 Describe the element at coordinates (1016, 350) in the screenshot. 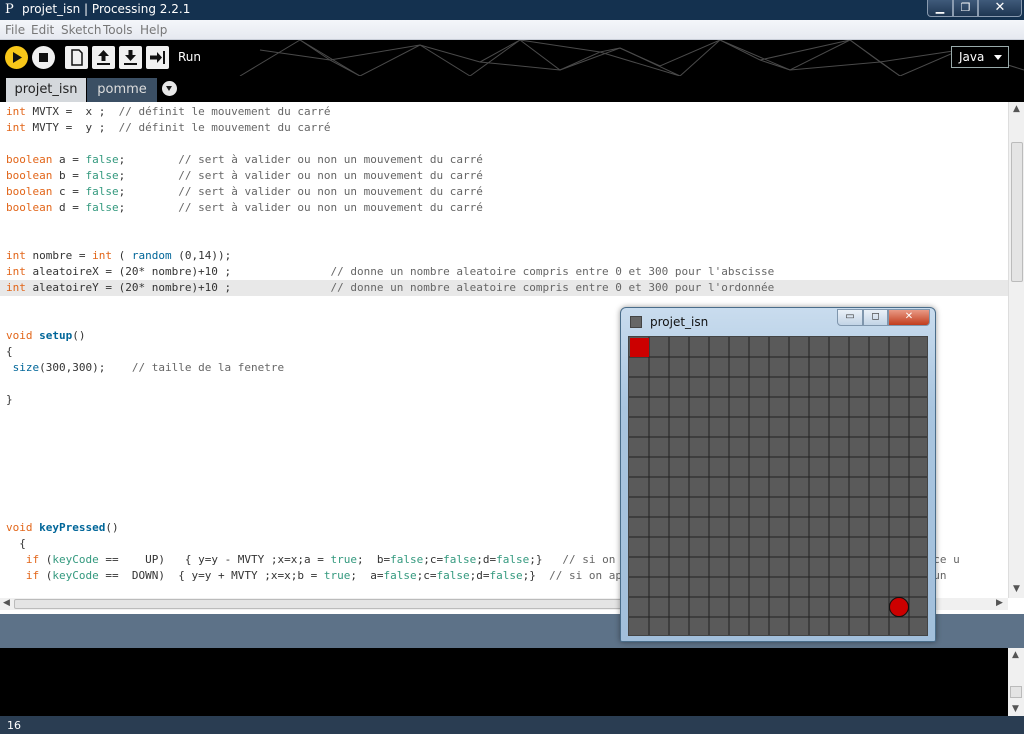

I see `editor-vertical-scrollbar: ▲ ▼` at that location.